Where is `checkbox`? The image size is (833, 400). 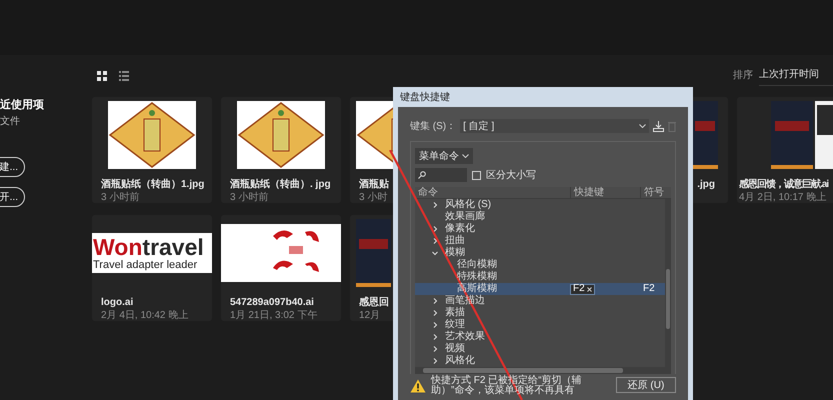 checkbox is located at coordinates (476, 175).